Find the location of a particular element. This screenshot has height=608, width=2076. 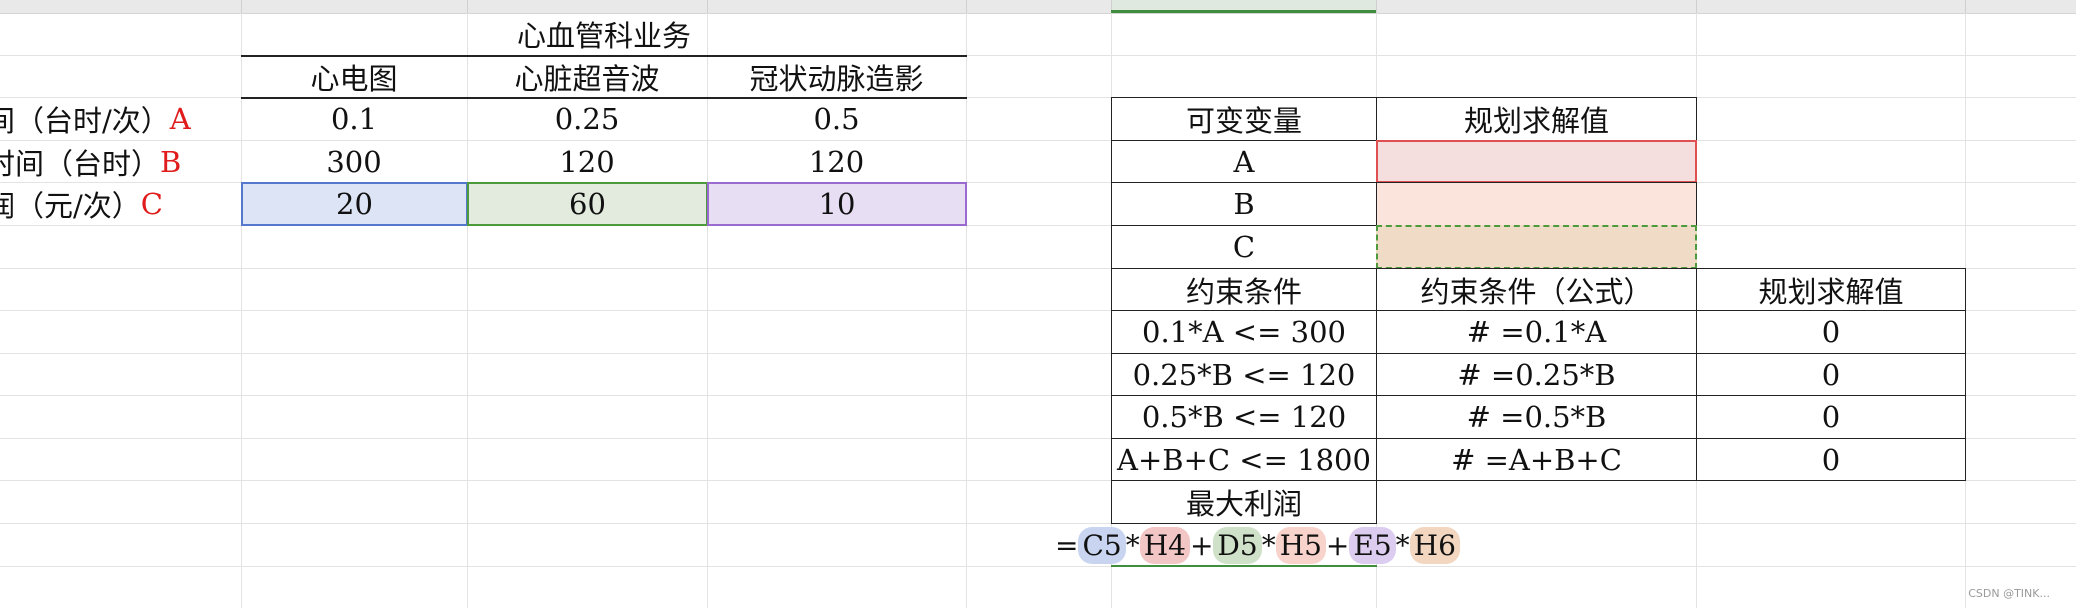

constraint-value-2: 0 is located at coordinates (1831, 374).